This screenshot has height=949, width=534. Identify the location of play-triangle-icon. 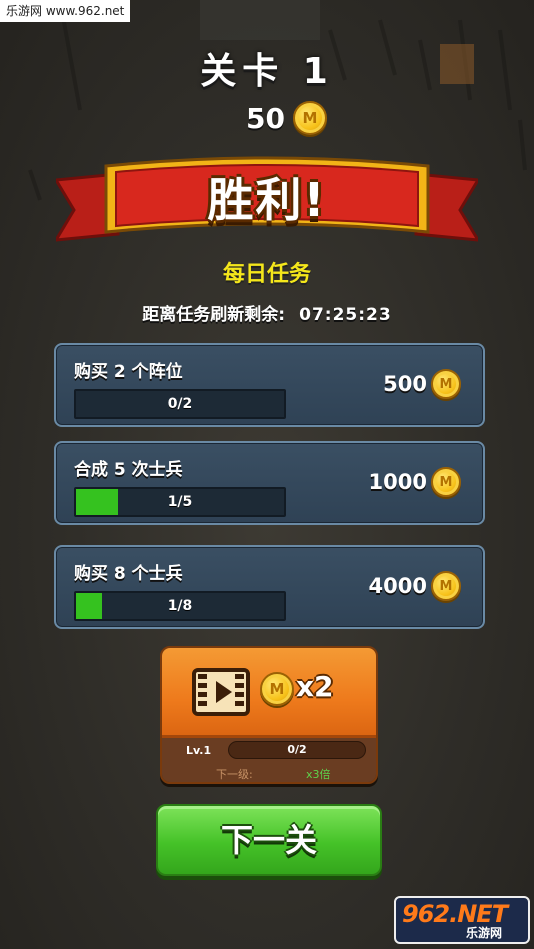
(224, 692).